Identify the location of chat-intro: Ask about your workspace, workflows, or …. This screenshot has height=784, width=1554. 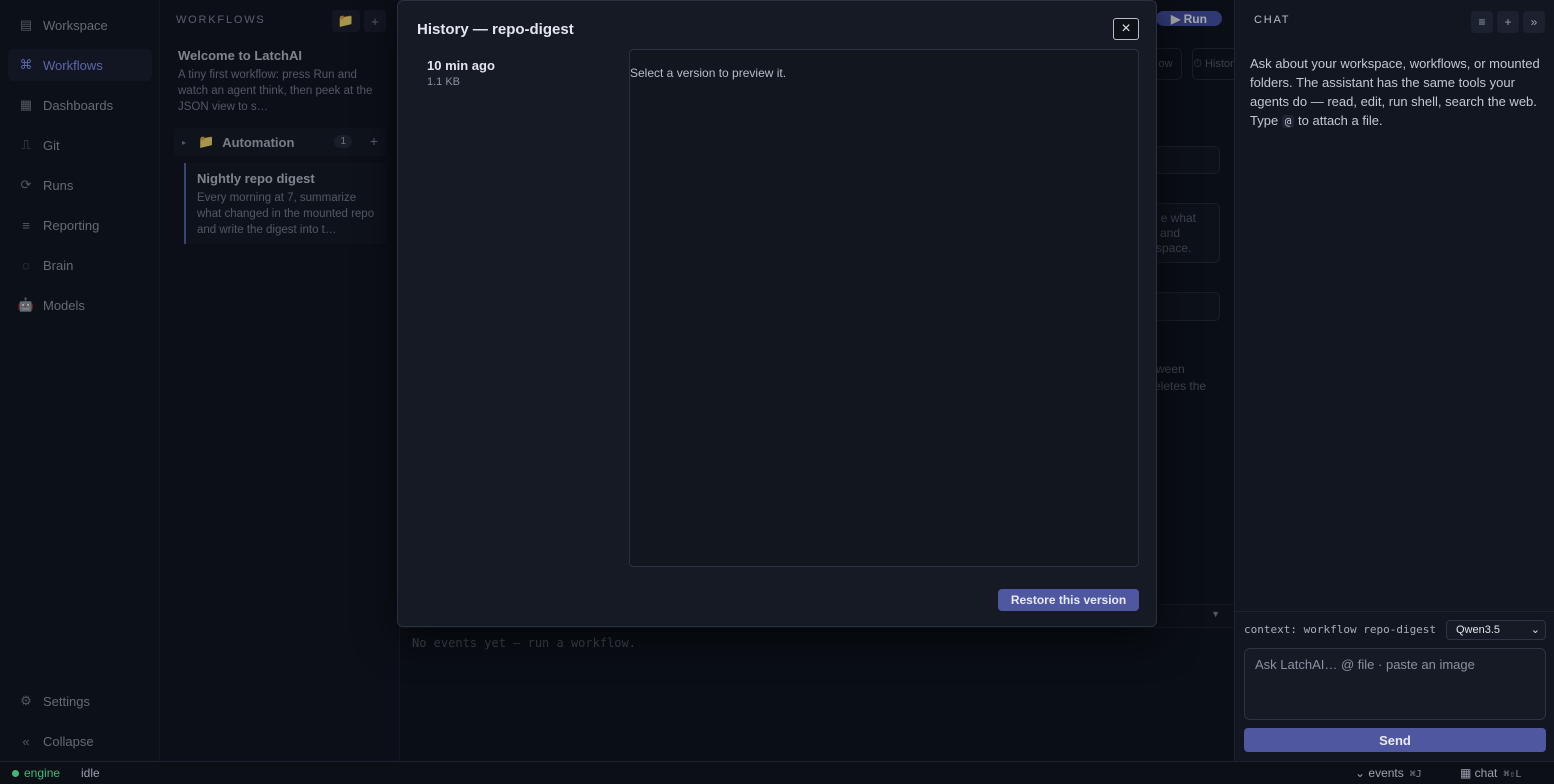
(1396, 92).